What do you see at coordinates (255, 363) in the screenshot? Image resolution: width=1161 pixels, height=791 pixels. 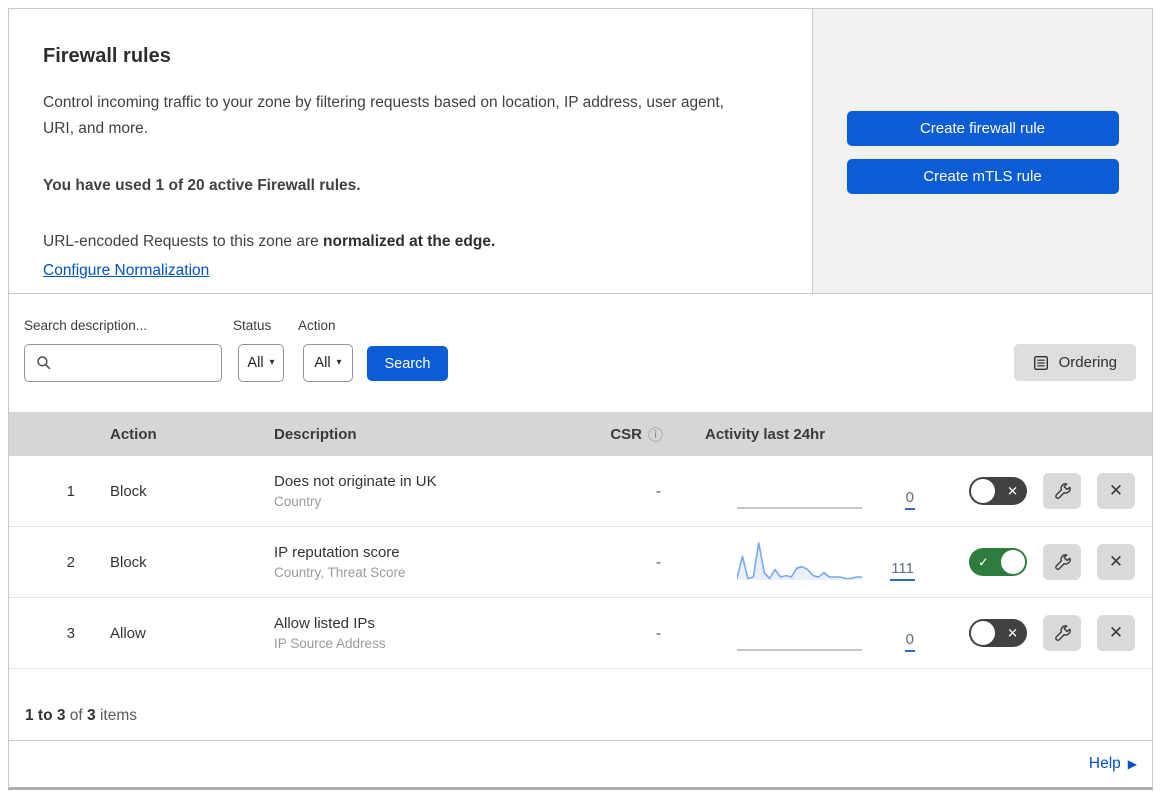 I see `status-select-value: All` at bounding box center [255, 363].